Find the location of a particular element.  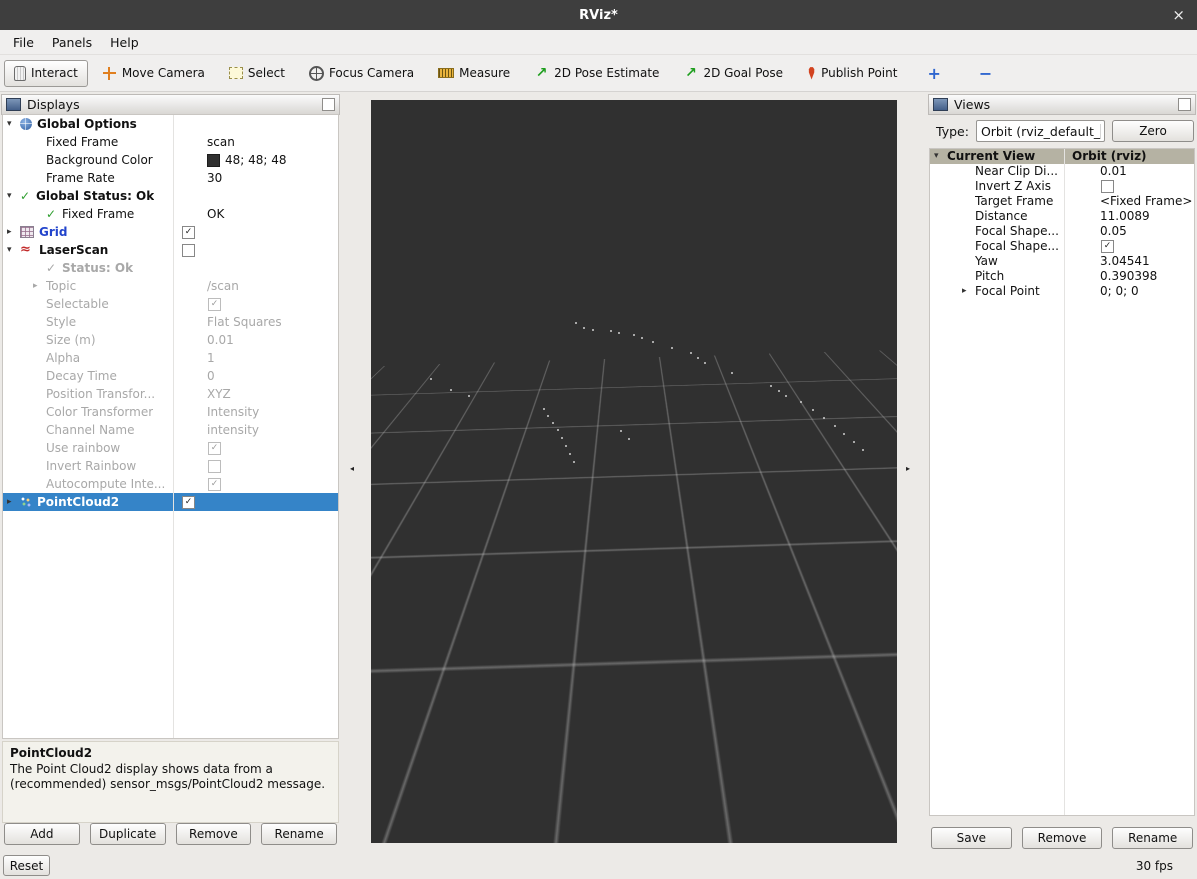

display-row-size-m: Size (m) 0.01 is located at coordinates (170, 340).